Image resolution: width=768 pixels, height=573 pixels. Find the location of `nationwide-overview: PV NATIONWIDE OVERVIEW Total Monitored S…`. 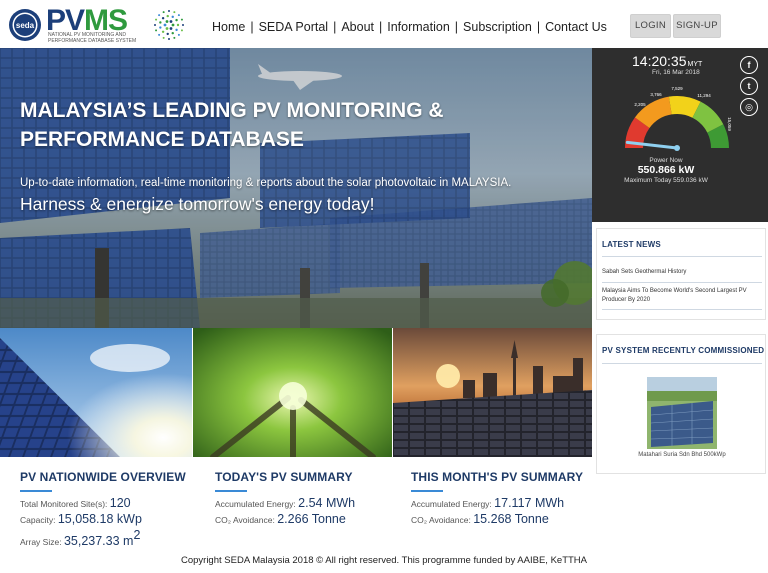

nationwide-overview: PV NATIONWIDE OVERVIEW Total Monitored S… is located at coordinates (115, 510).